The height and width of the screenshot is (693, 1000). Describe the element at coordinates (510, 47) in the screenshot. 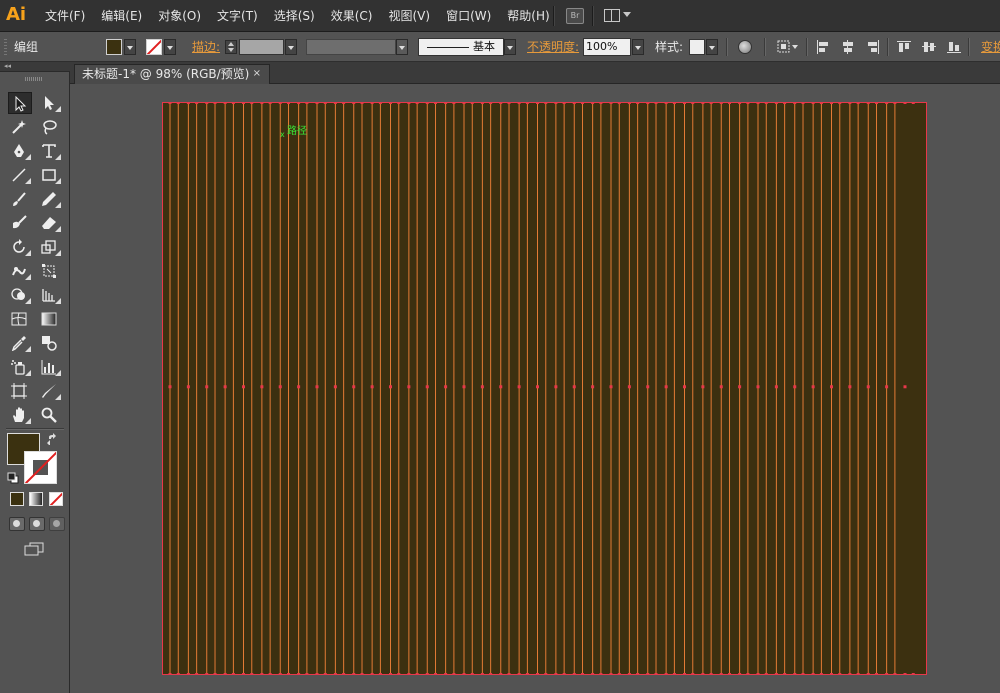

I see `brush-dropdown-arrow` at that location.